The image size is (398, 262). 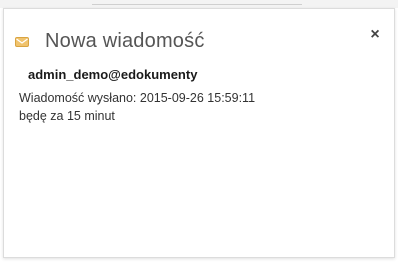 I want to click on sent-timestamp: Wiadomość wysłano: 2015-09-26 15:59:11, so click(x=137, y=98).